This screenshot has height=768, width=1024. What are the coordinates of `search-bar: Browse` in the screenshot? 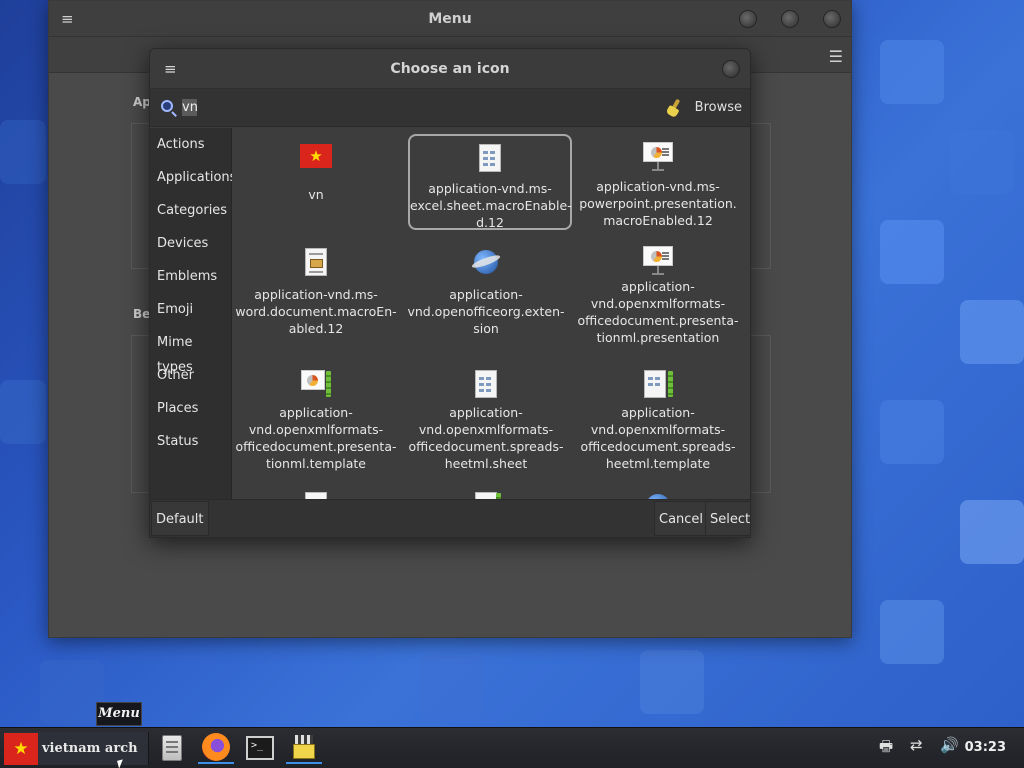 It's located at (450, 108).